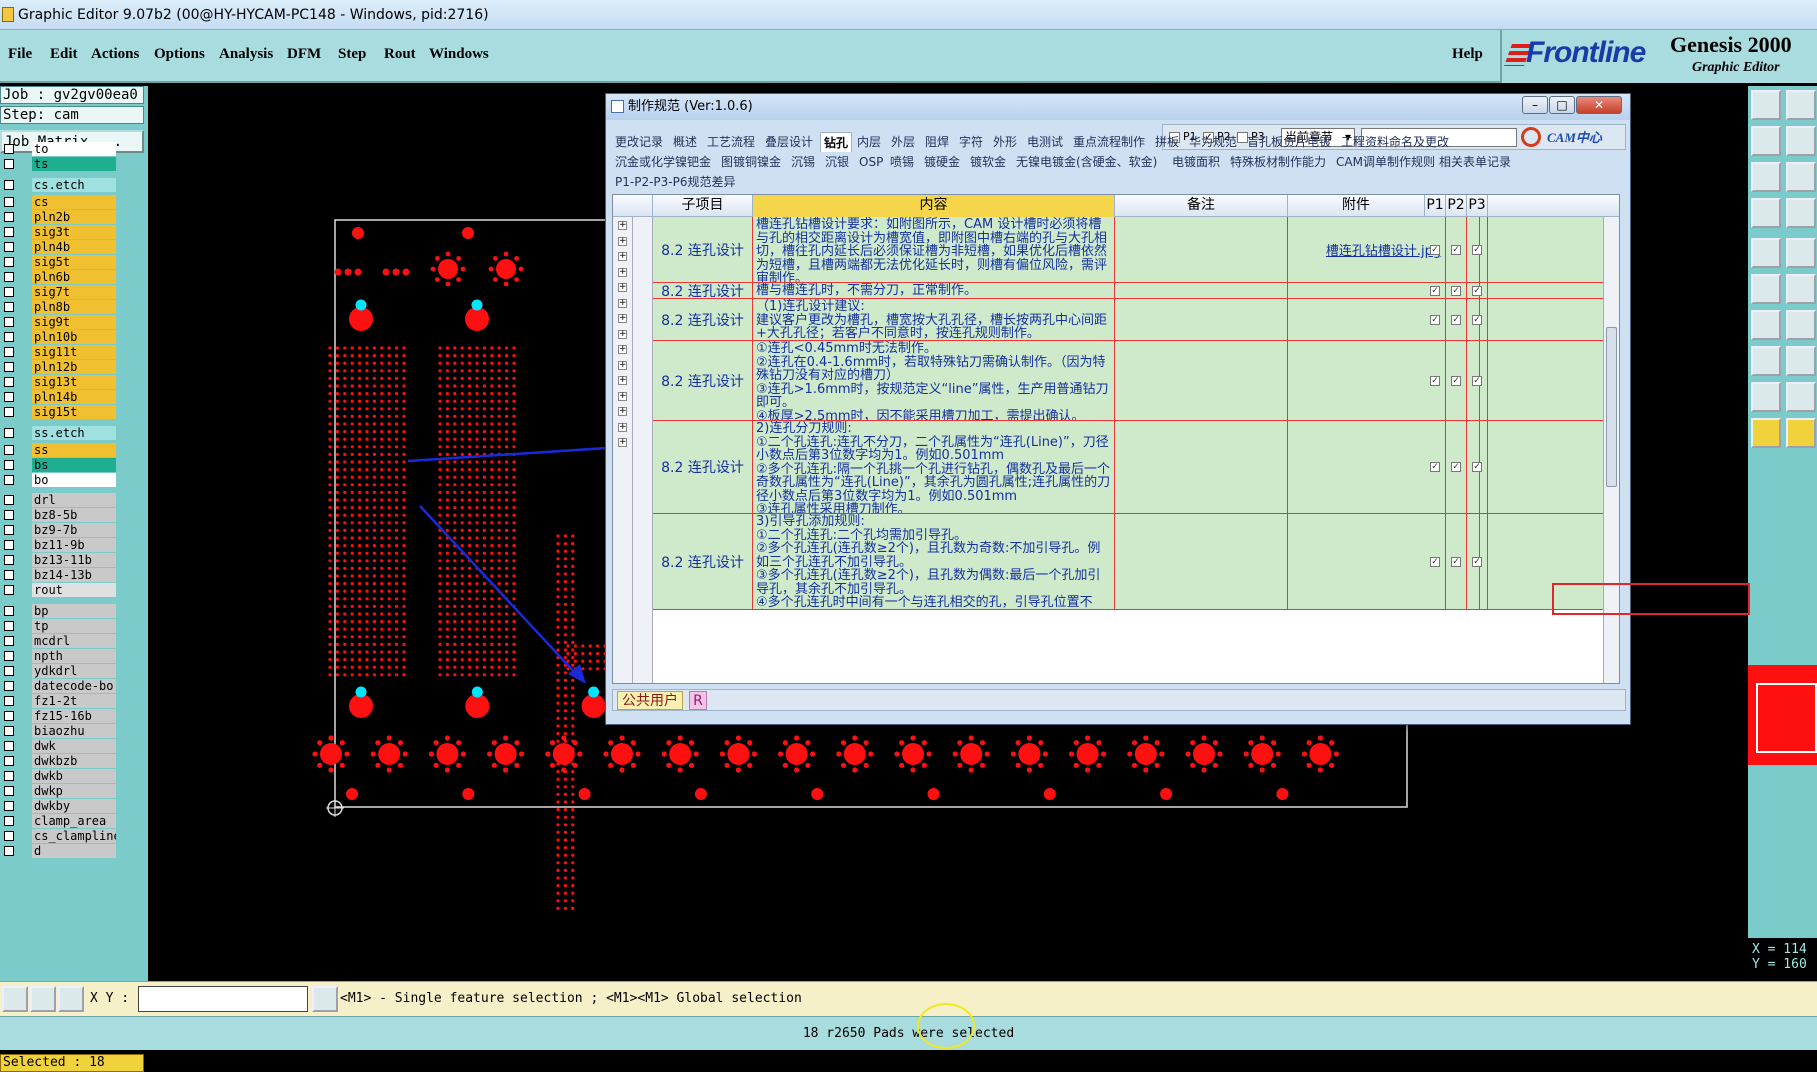  Describe the element at coordinates (639, 142) in the screenshot. I see `tab-0: 更改记录` at that location.